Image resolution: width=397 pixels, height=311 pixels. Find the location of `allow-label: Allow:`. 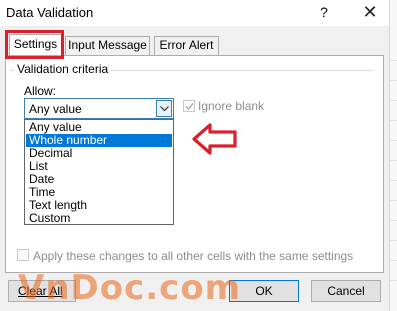

allow-label: Allow: is located at coordinates (40, 91).